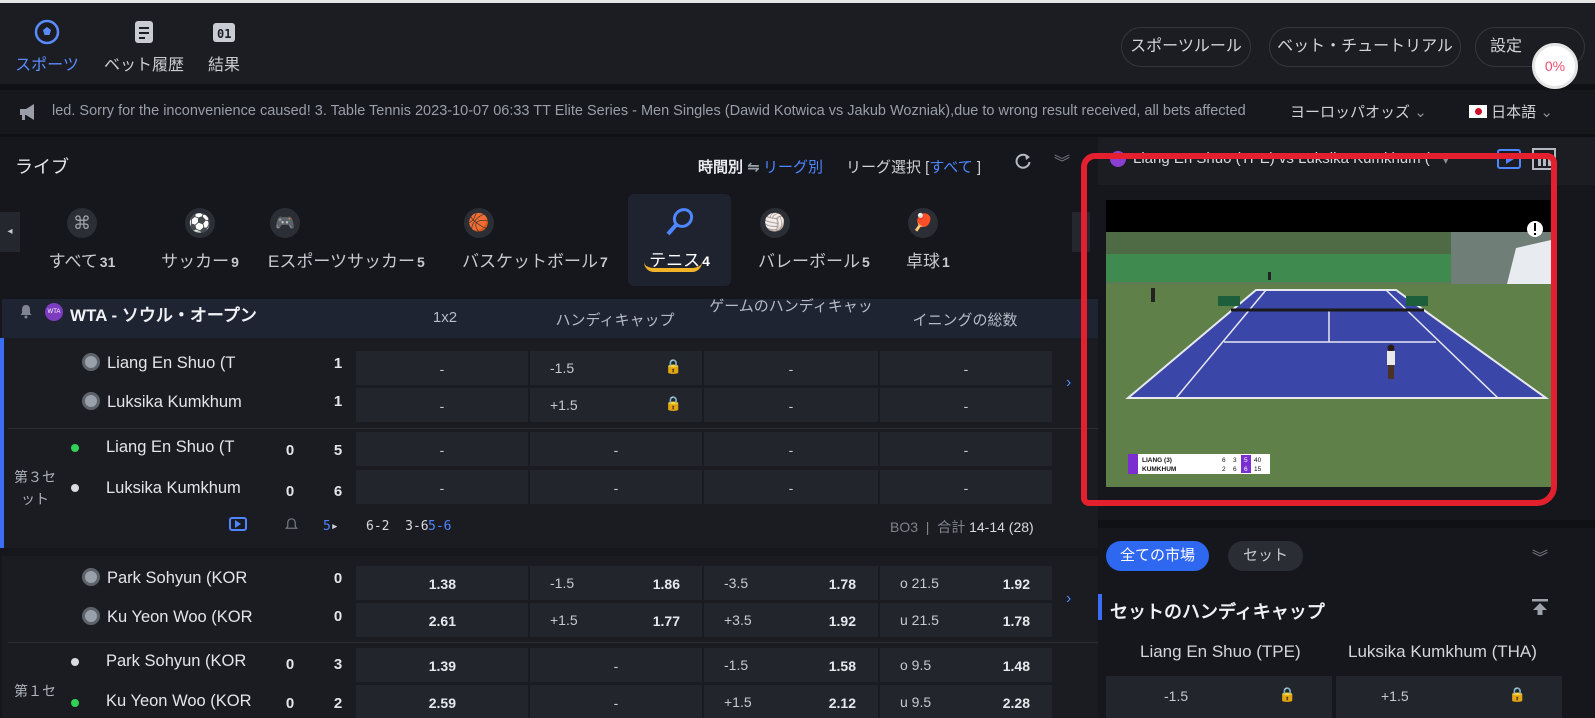  What do you see at coordinates (738, 702) in the screenshot?
I see `handicap-line: +1.5` at bounding box center [738, 702].